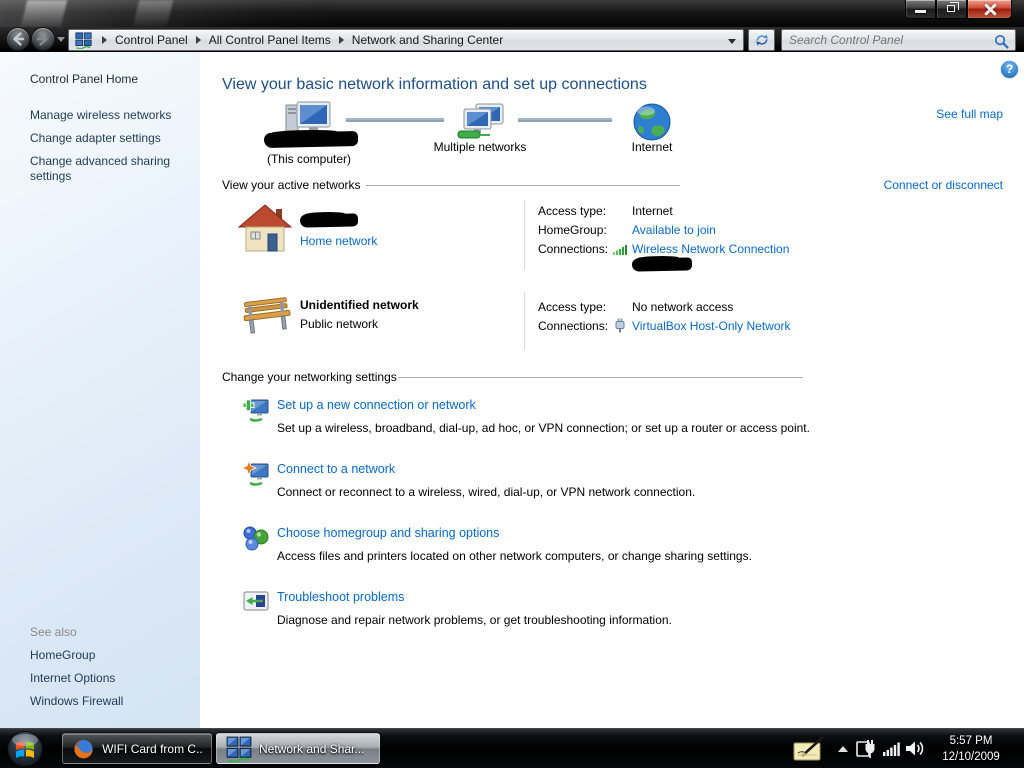 The height and width of the screenshot is (768, 1024). What do you see at coordinates (309, 377) in the screenshot?
I see `settings-heading: Change your networking settings` at bounding box center [309, 377].